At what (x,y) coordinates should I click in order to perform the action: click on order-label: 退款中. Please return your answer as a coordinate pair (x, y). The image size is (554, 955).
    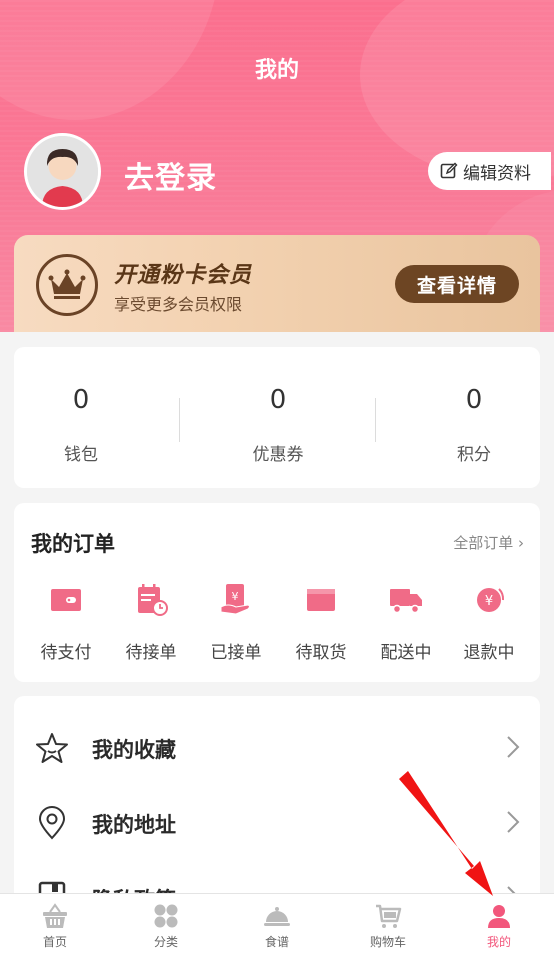
    Looking at the image, I should click on (489, 653).